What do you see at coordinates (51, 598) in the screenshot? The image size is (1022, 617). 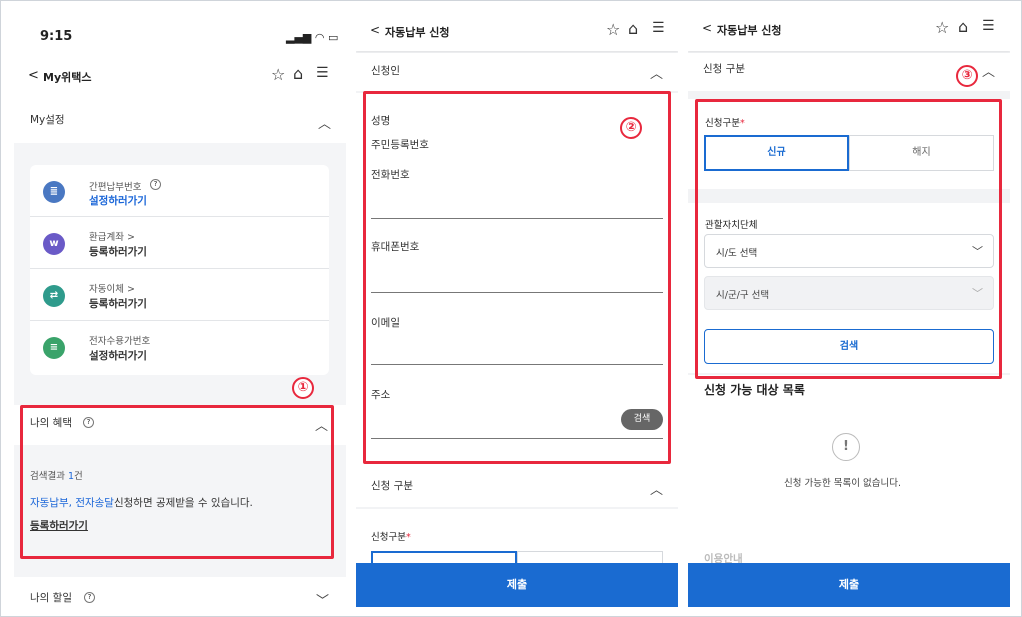 I see `todo-title: 나의 할일` at bounding box center [51, 598].